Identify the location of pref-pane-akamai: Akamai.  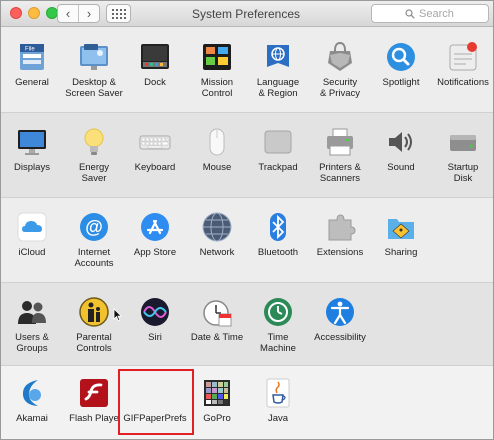
(32, 403).